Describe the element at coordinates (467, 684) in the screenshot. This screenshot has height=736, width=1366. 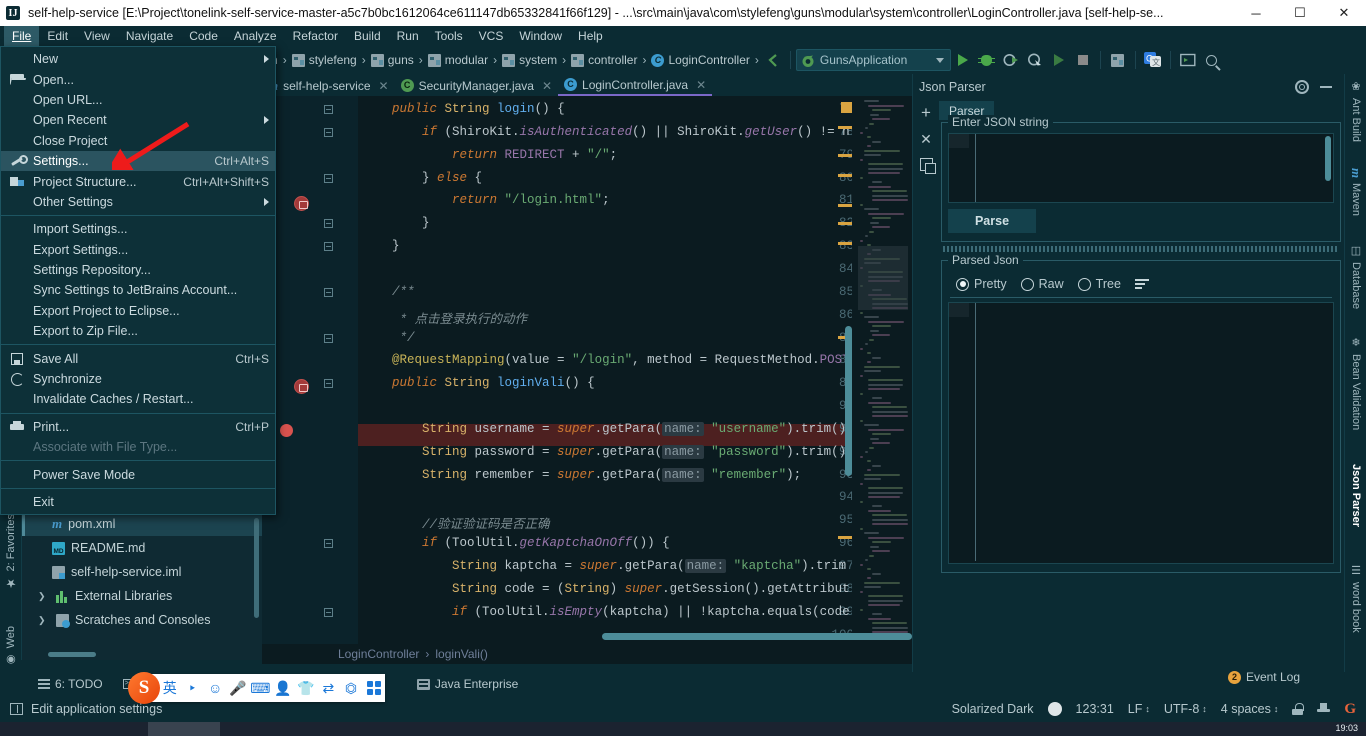
I see `tool-window-java-enterprise: Java Enterprise` at that location.